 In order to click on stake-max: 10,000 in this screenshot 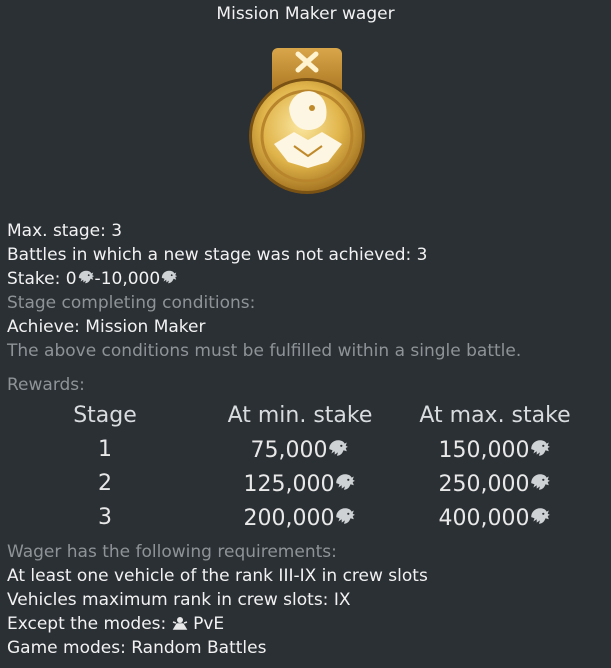, I will do `click(130, 279)`.